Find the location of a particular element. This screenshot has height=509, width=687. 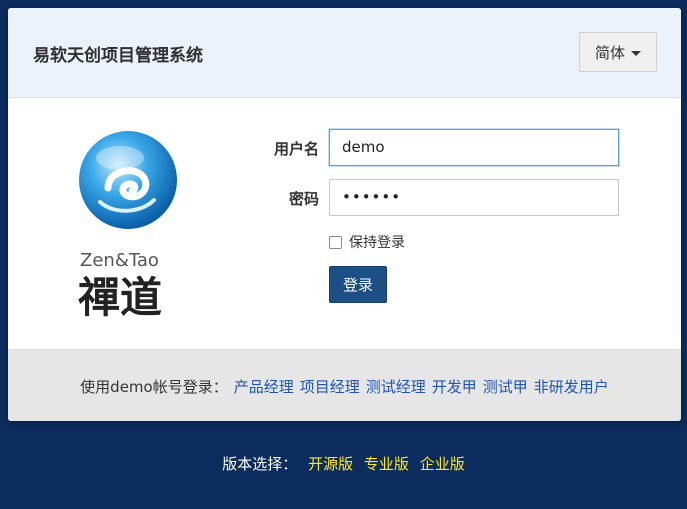

language-dropdown-button: 简体 is located at coordinates (618, 52).